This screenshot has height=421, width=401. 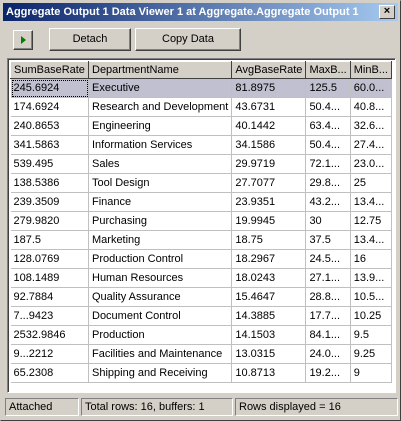 What do you see at coordinates (160, 278) in the screenshot?
I see `cell-departmentname: Human Resources` at bounding box center [160, 278].